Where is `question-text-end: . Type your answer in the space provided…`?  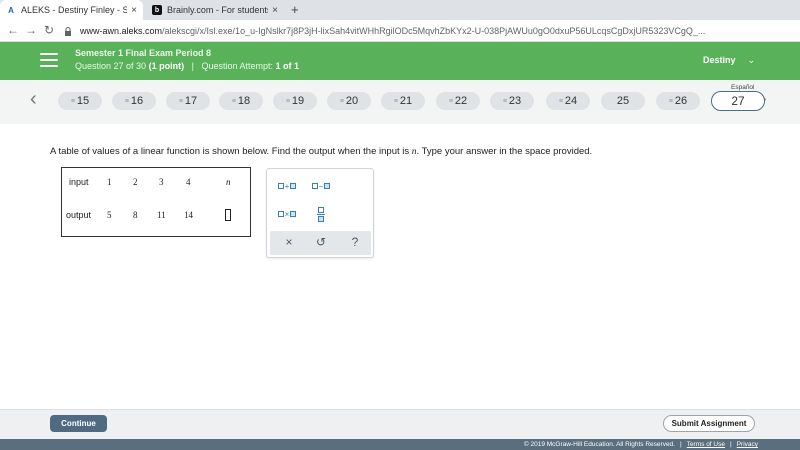 question-text-end: . Type your answer in the space provided… is located at coordinates (504, 151).